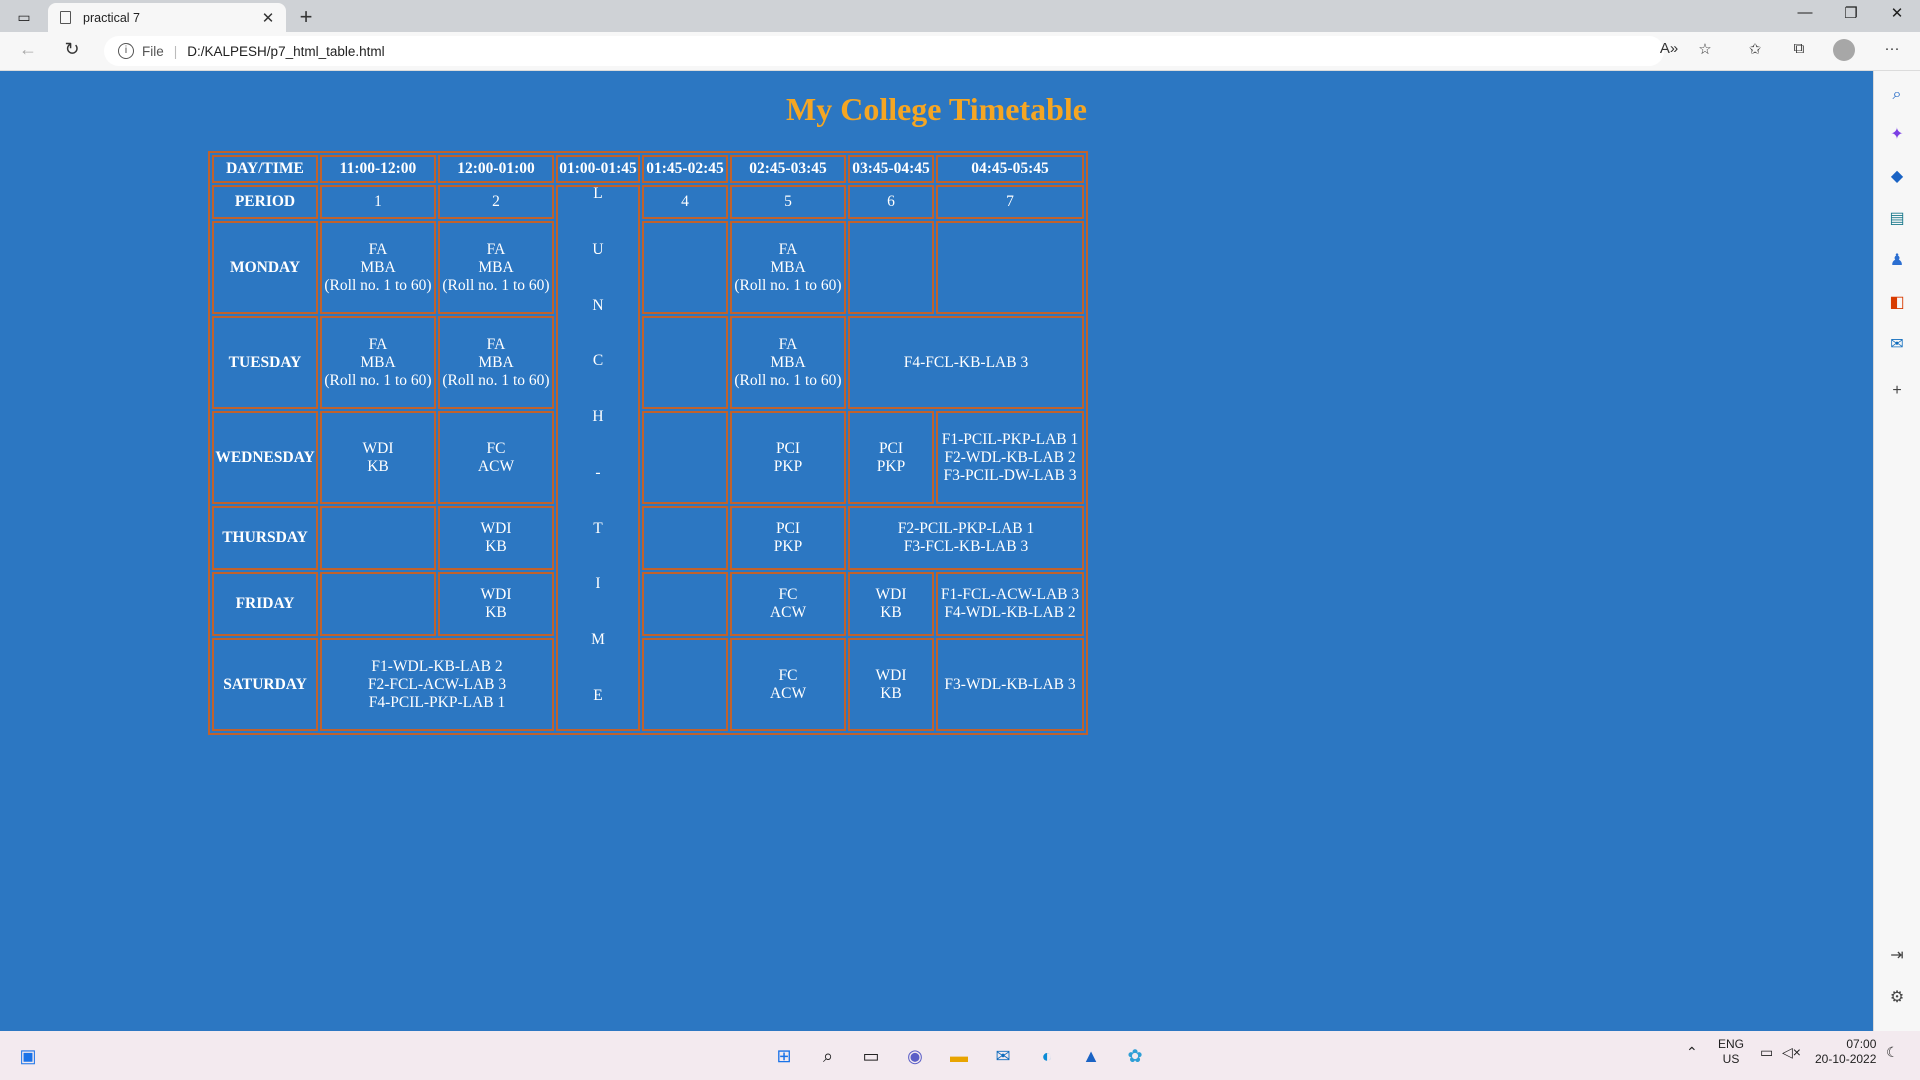  What do you see at coordinates (1705, 49) in the screenshot?
I see `add-favorite-icon: ☆` at bounding box center [1705, 49].